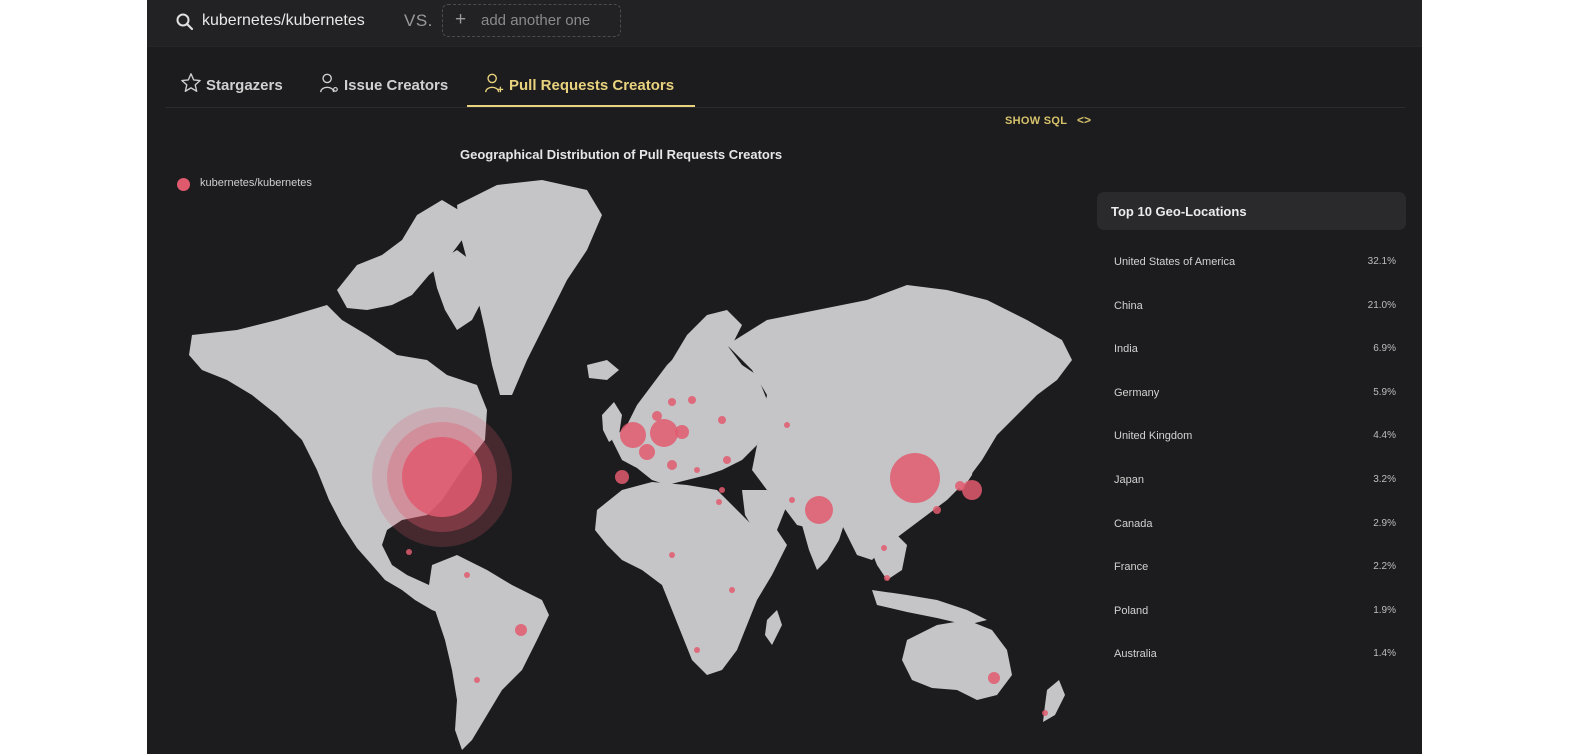  I want to click on list-item: China 21.0%, so click(1255, 310).